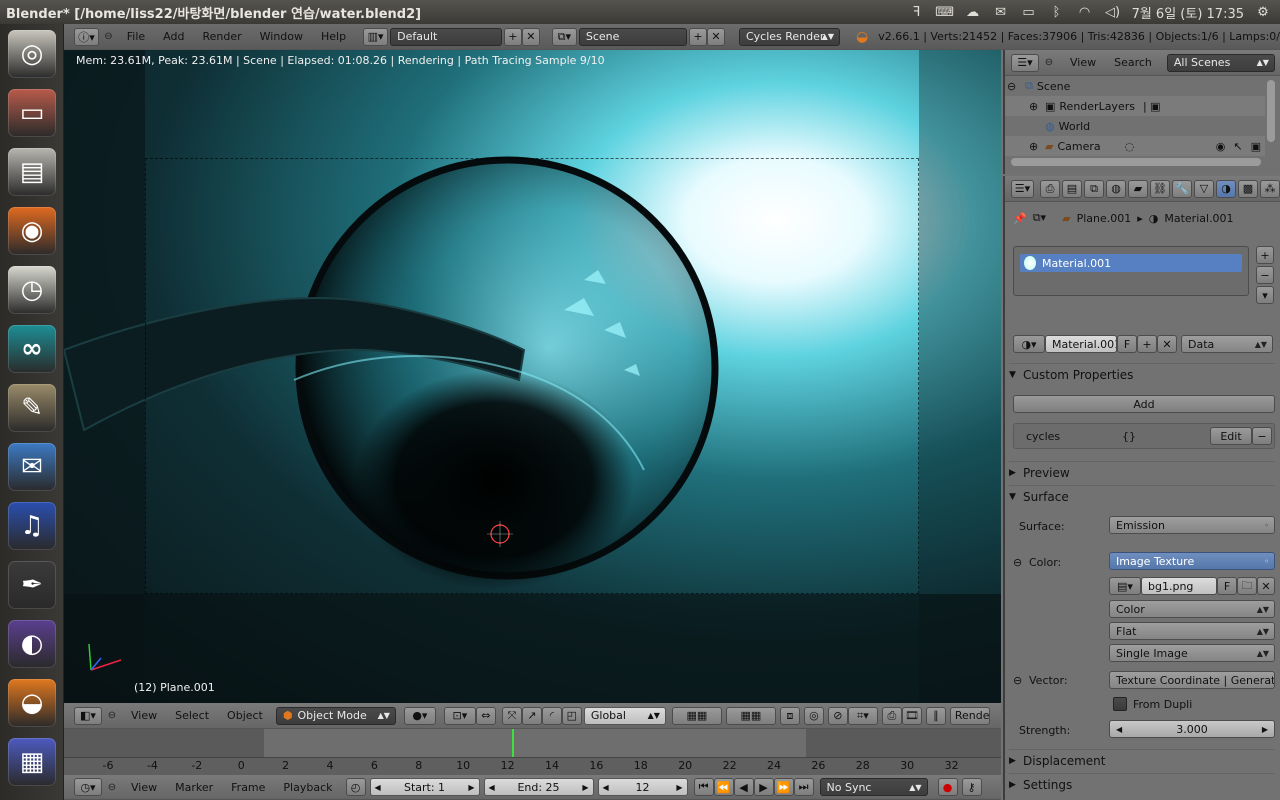 This screenshot has height=800, width=1280. What do you see at coordinates (1020, 218) in the screenshot?
I see `pin-icon: 📌` at bounding box center [1020, 218].